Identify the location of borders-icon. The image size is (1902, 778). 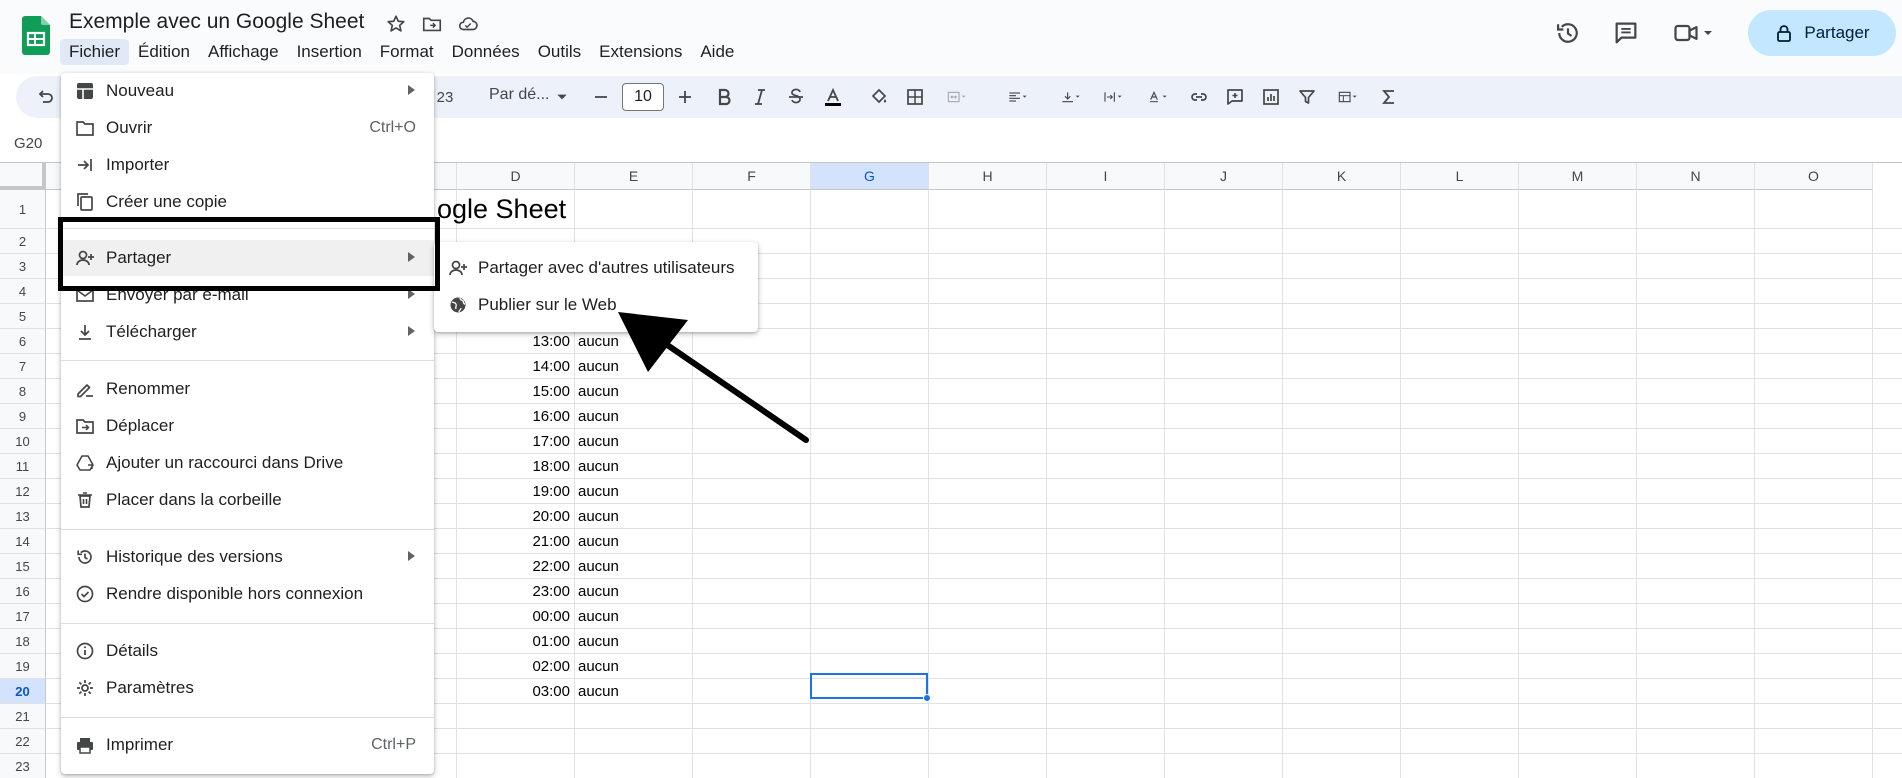
(915, 97).